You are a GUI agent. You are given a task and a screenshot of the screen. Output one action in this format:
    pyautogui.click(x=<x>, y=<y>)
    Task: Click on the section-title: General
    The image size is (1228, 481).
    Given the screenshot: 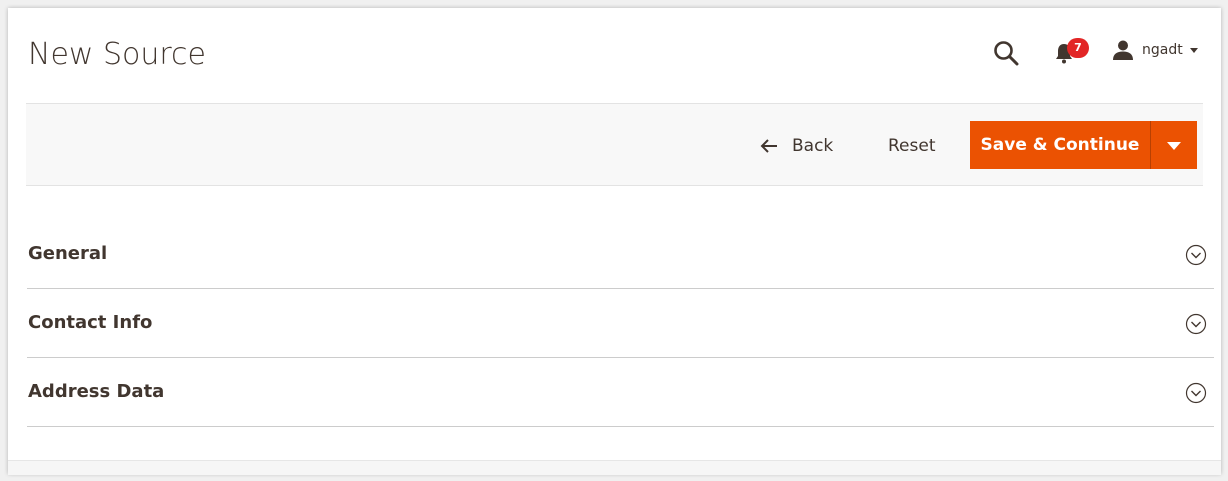 What is the action you would take?
    pyautogui.click(x=68, y=253)
    